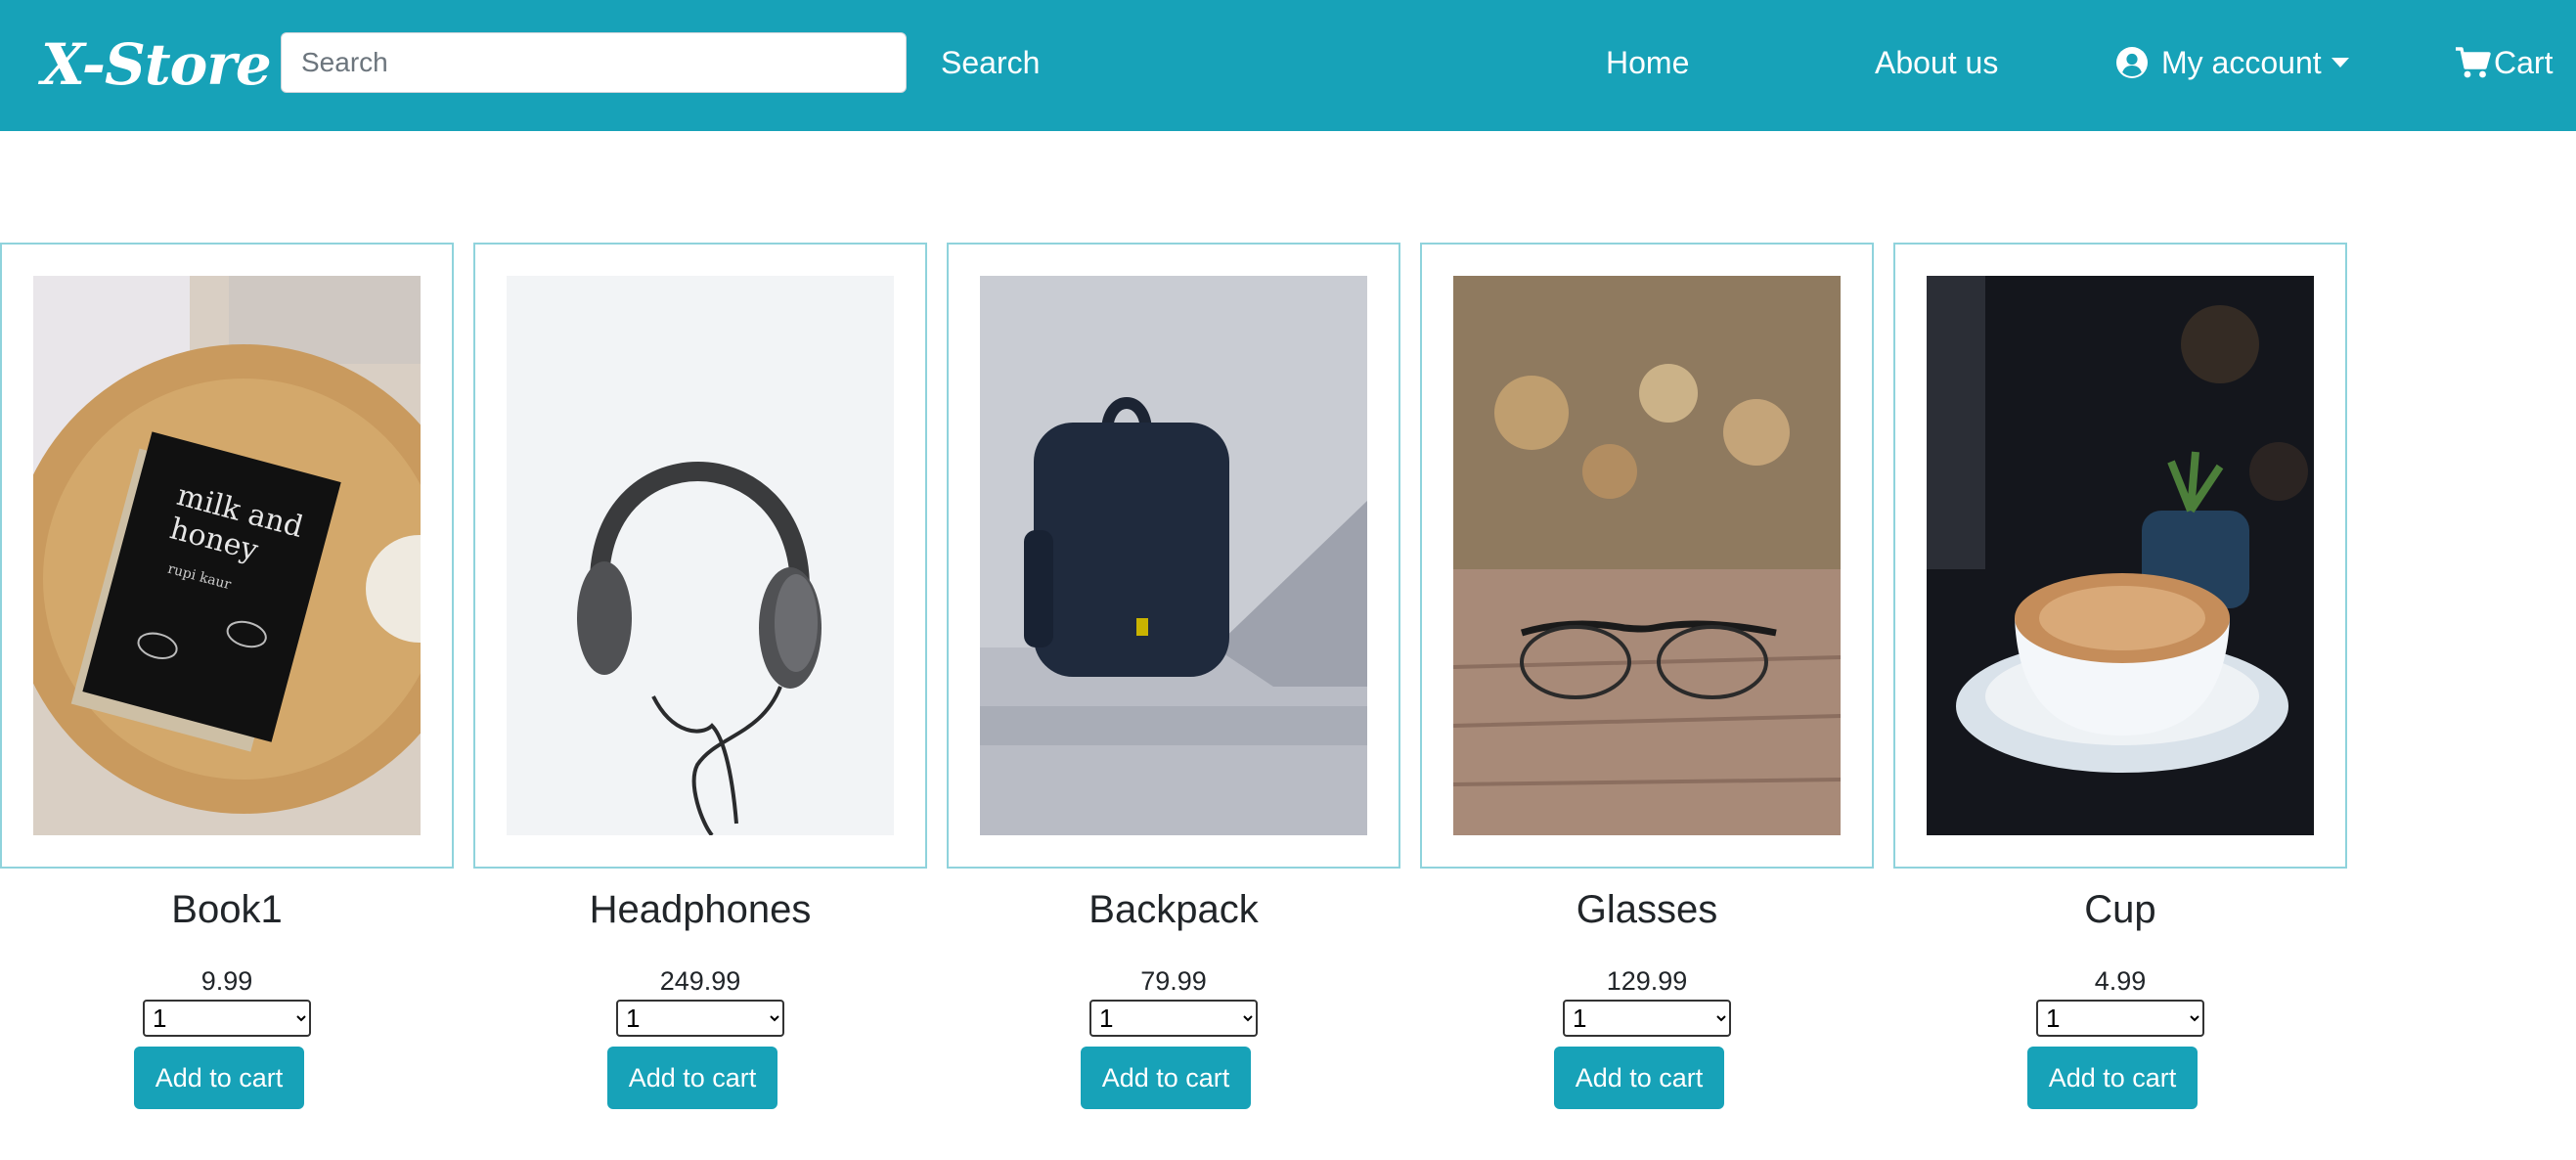 The width and height of the screenshot is (2576, 1160). I want to click on backpack-photo, so click(1173, 555).